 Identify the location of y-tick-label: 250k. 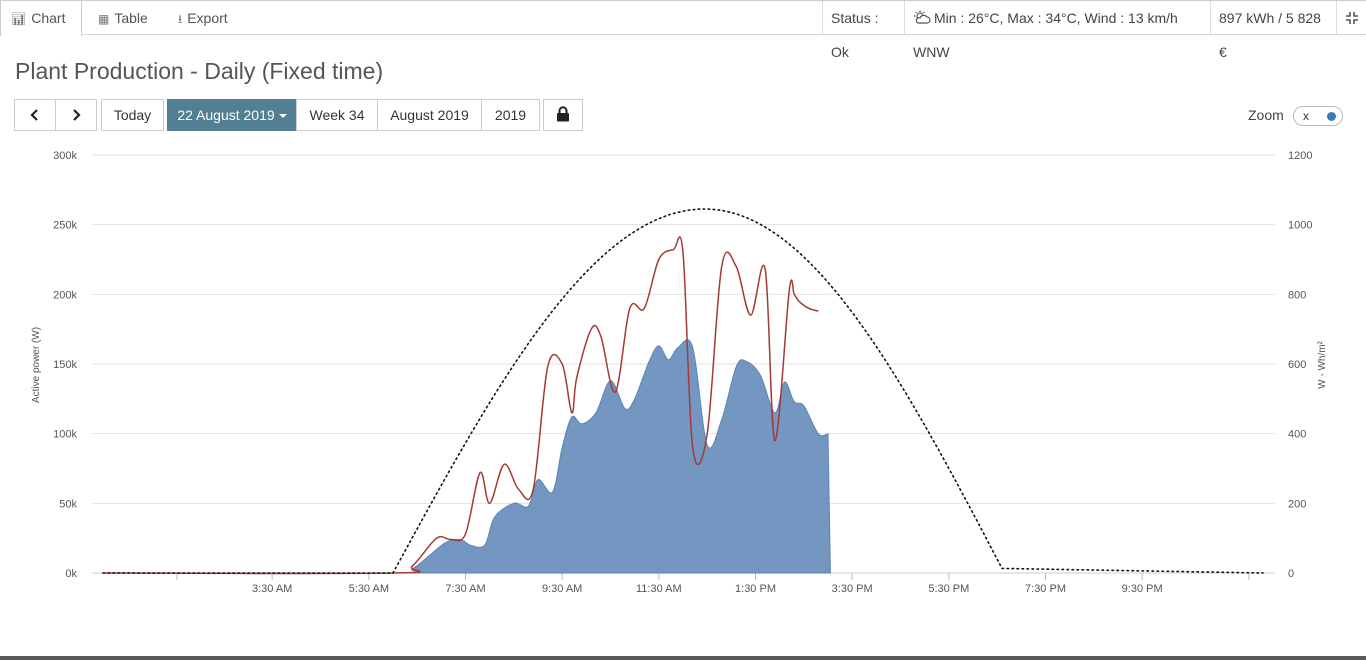
(65, 226).